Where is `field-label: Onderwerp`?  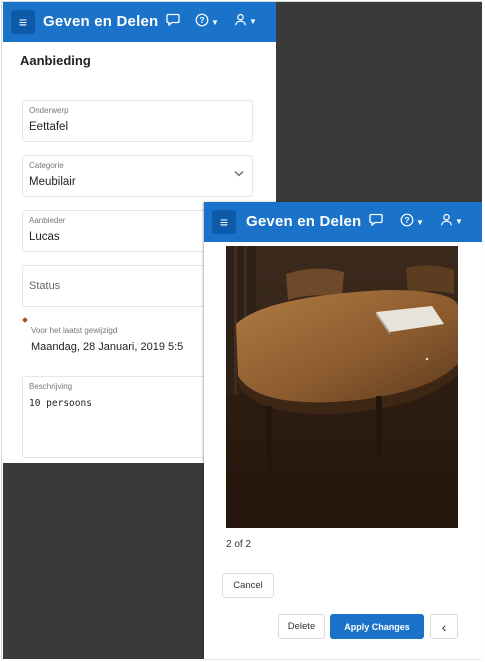 field-label: Onderwerp is located at coordinates (49, 110).